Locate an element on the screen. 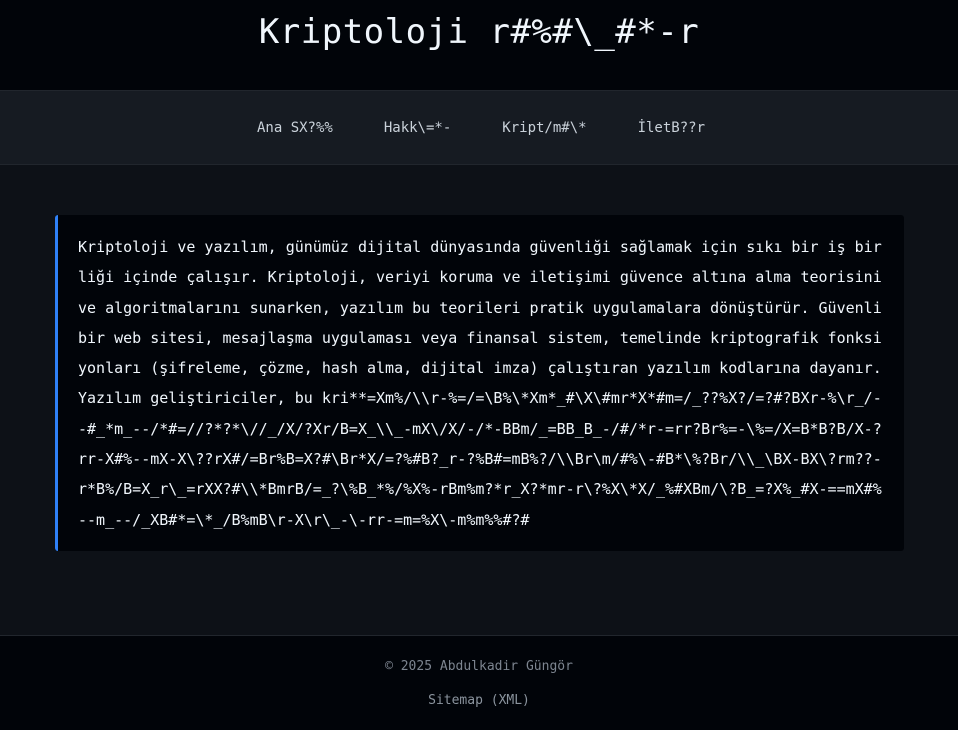  site-header: Kriptoloji r#%#\_#*-r is located at coordinates (479, 45).